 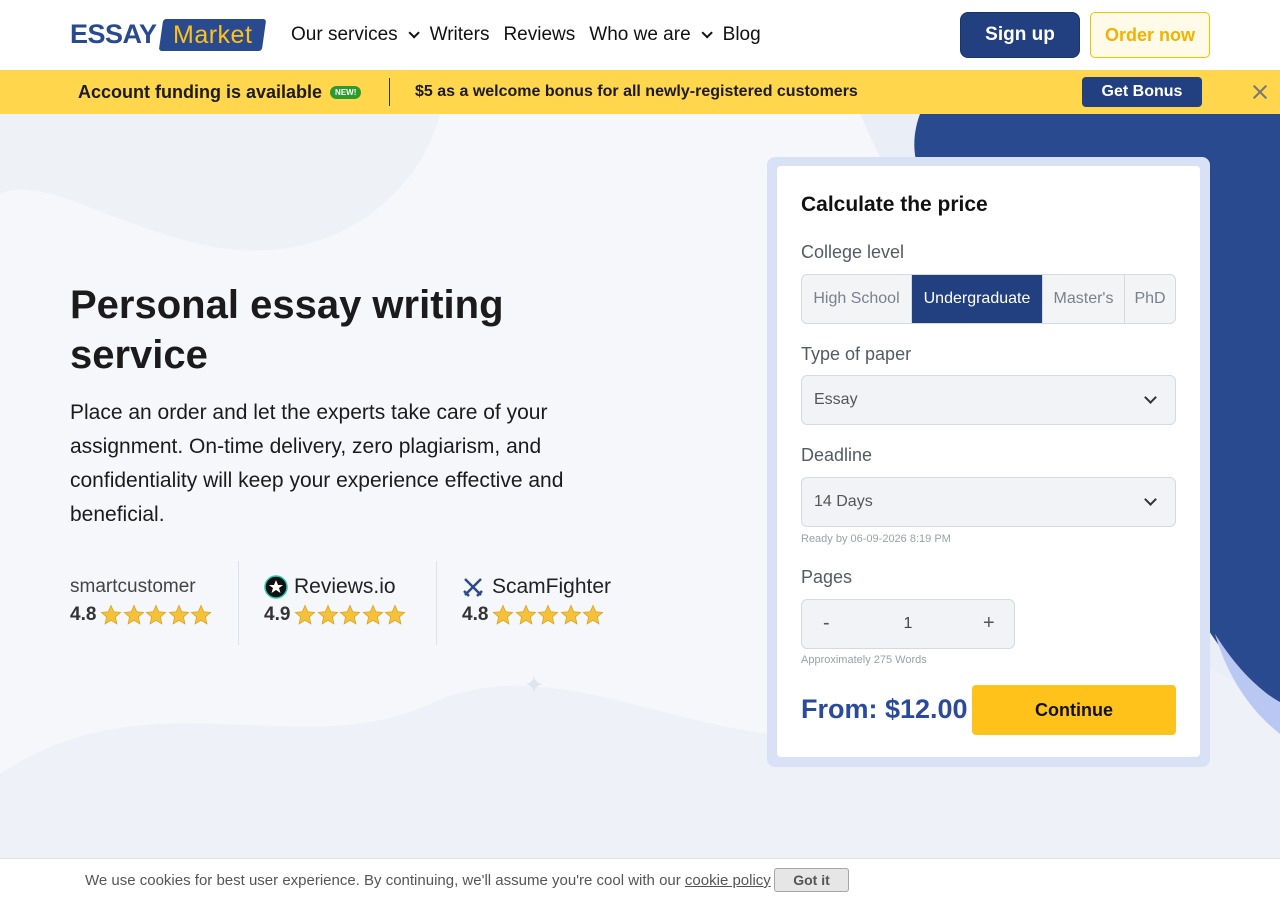 I want to click on paper-type-select: Essay, so click(x=988, y=400).